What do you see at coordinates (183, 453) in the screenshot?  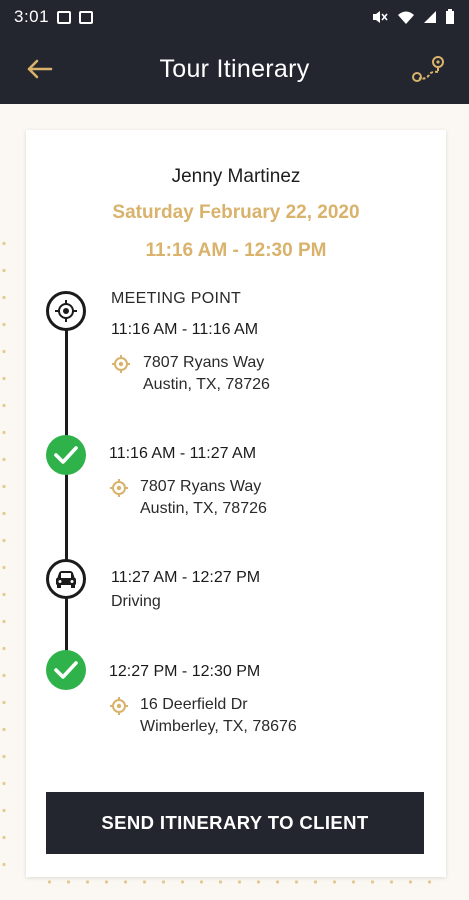 I see `stop-time: 11:16 AM - 11:27 AM` at bounding box center [183, 453].